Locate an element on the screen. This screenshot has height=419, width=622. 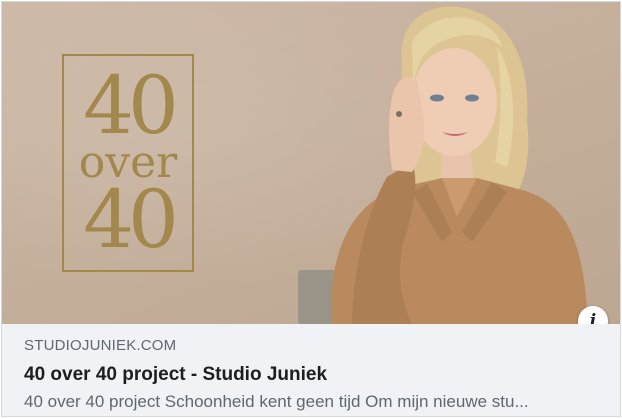
link-title: 40 over 40 project - Studio Juniek is located at coordinates (311, 375).